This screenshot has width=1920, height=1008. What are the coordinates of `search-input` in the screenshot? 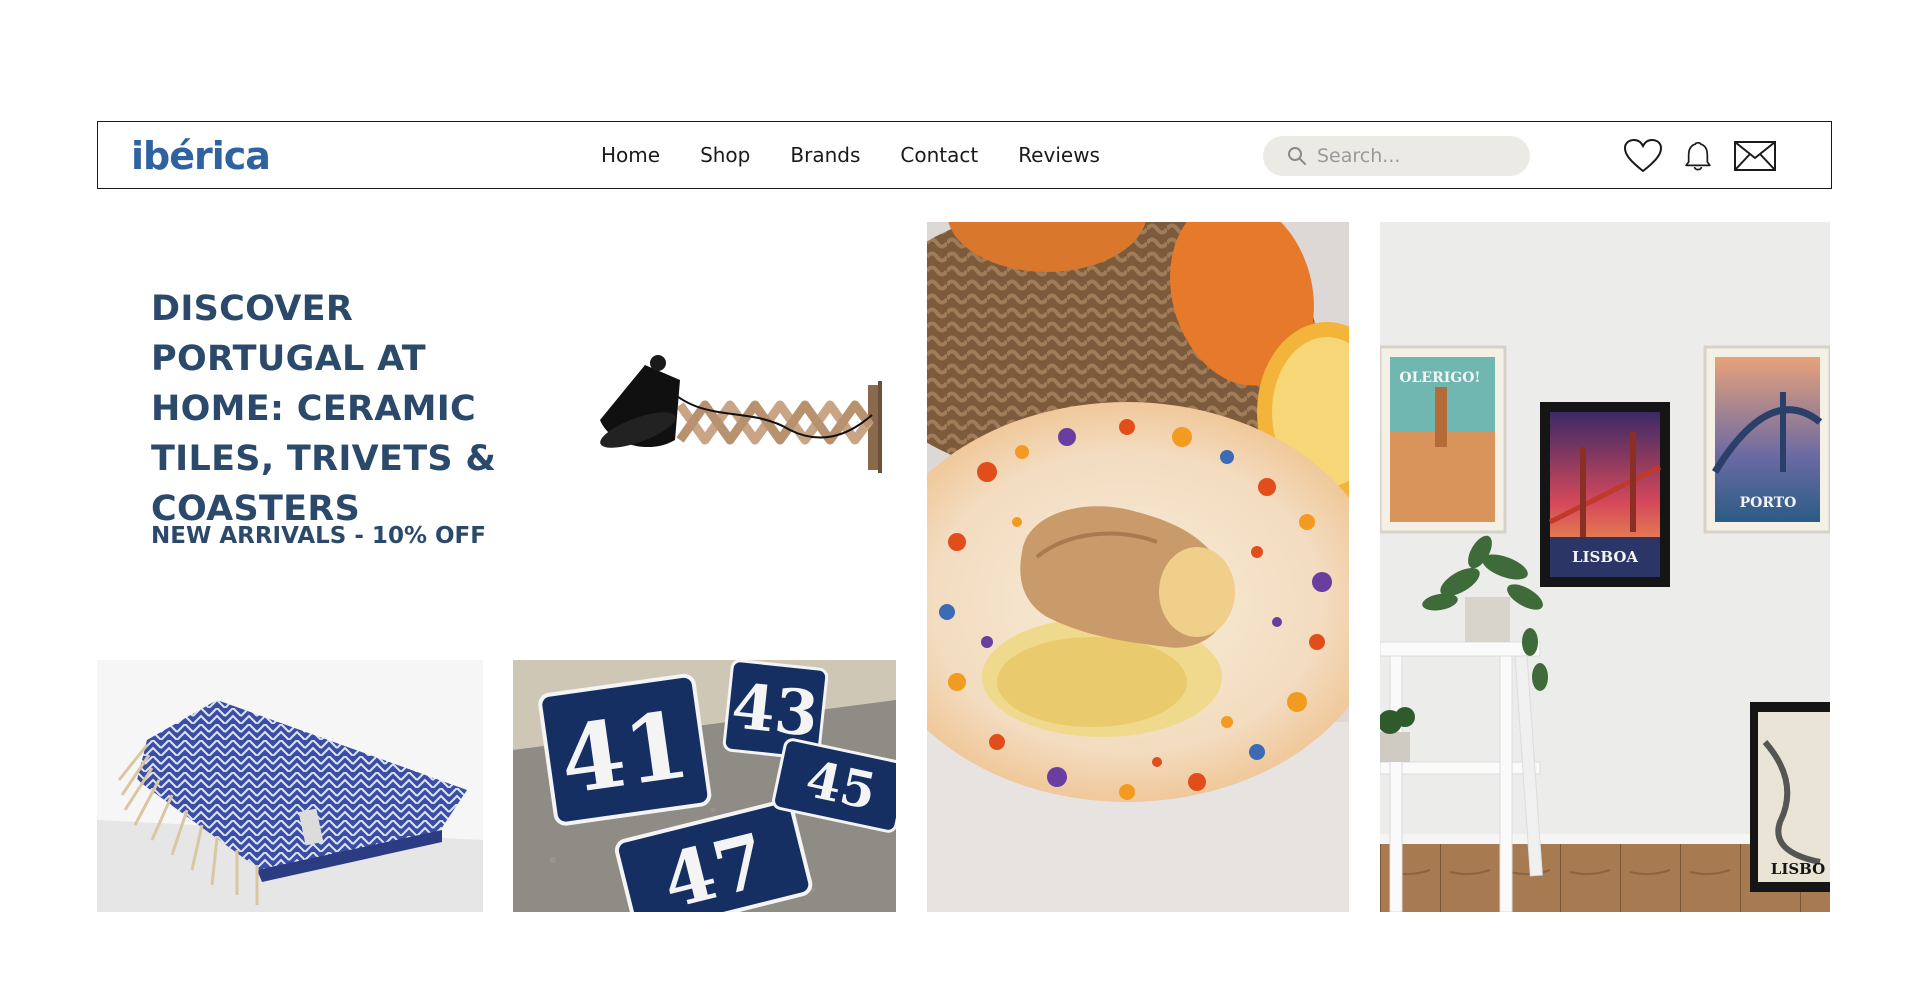 It's located at (1417, 156).